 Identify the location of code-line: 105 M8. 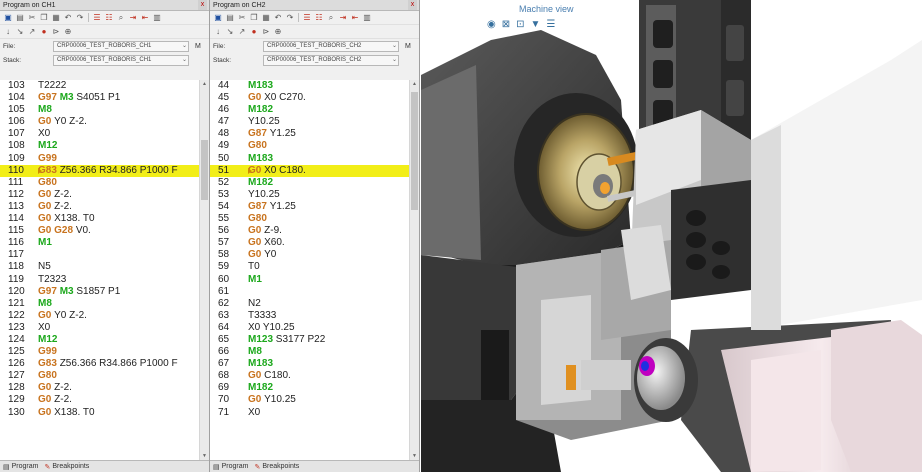
(104, 110).